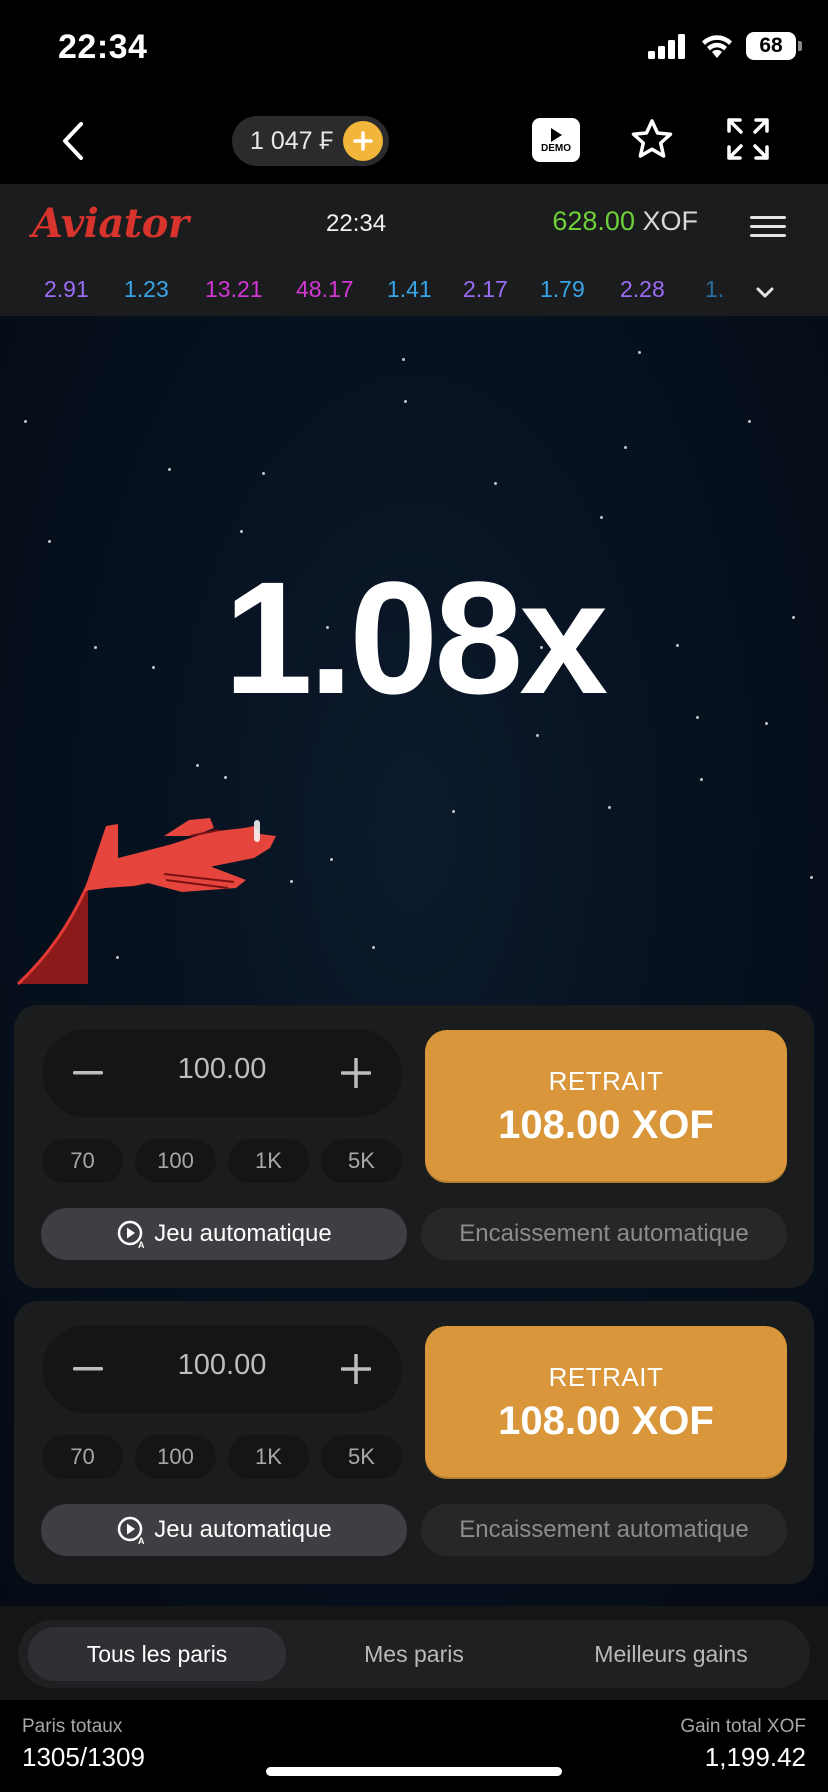 The image size is (828, 1792). What do you see at coordinates (556, 148) in the screenshot?
I see `demo-label: DEMO` at bounding box center [556, 148].